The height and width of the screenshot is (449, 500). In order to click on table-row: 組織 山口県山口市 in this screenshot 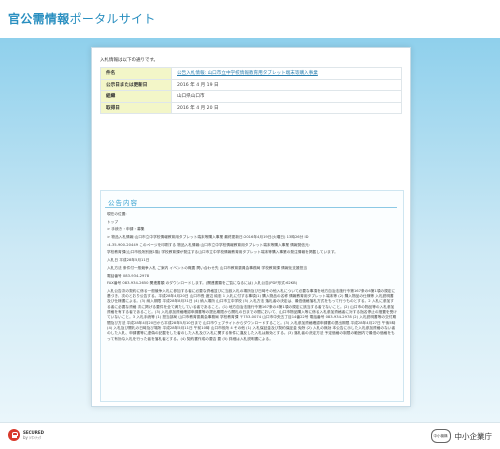, I will do `click(251, 96)`.